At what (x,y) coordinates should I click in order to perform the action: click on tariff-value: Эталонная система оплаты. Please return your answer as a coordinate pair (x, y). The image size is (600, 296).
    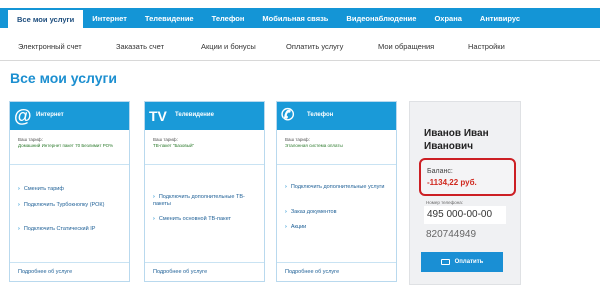
    Looking at the image, I should click on (314, 145).